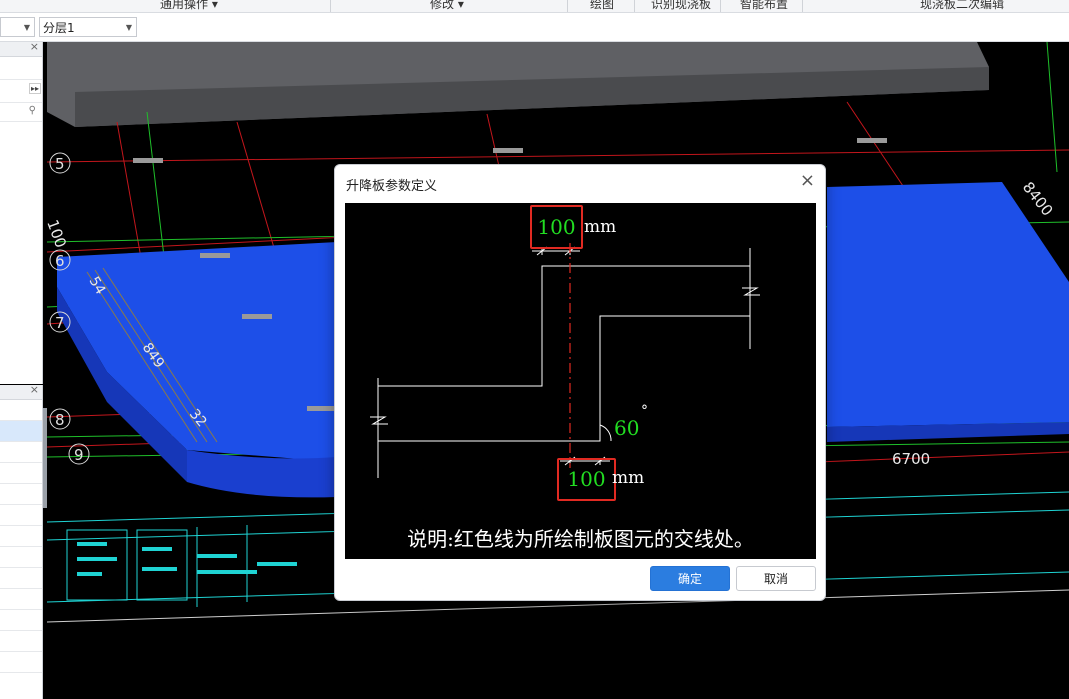 The height and width of the screenshot is (699, 1069). I want to click on ribbon-group-modify: 修改 ▾, so click(447, 6).